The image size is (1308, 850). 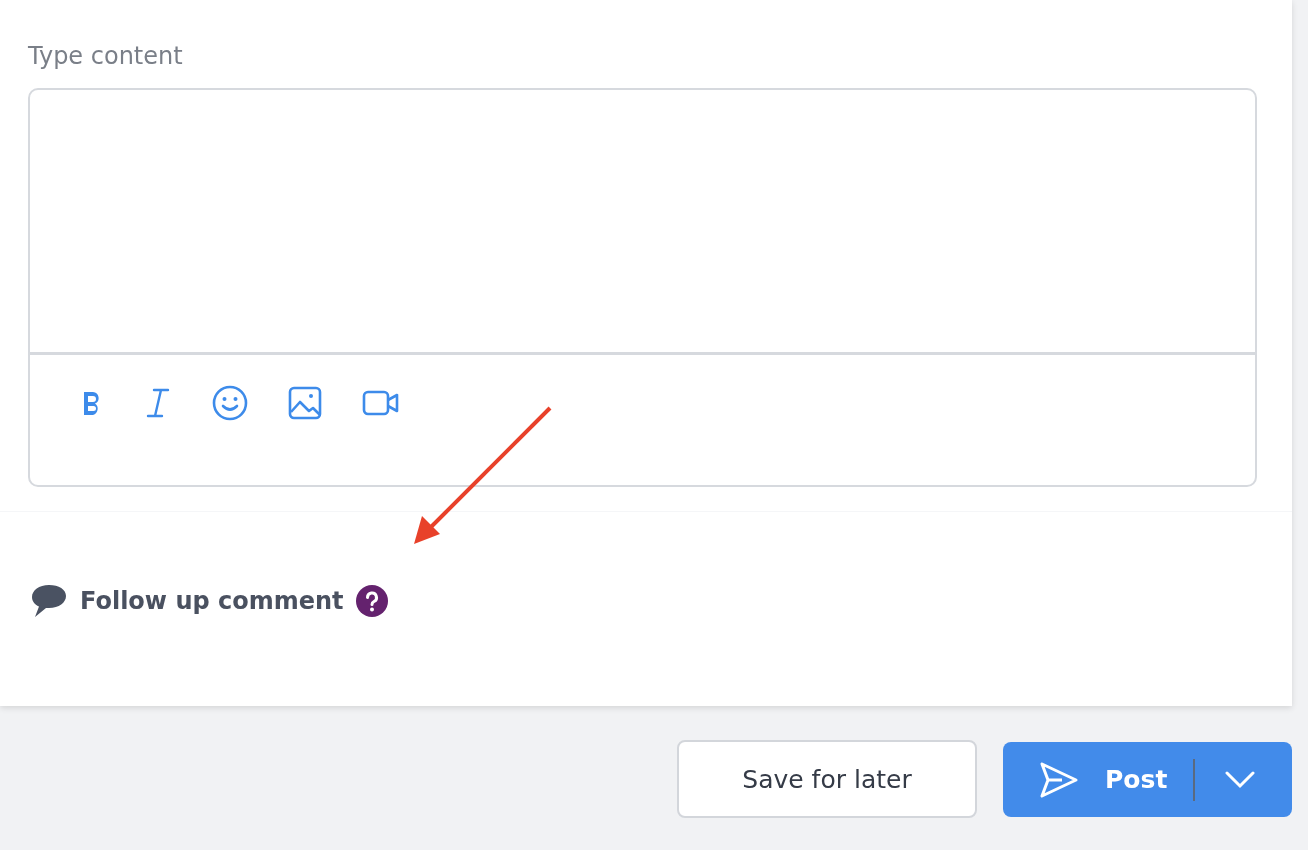 What do you see at coordinates (381, 403) in the screenshot?
I see `video-camera-icon` at bounding box center [381, 403].